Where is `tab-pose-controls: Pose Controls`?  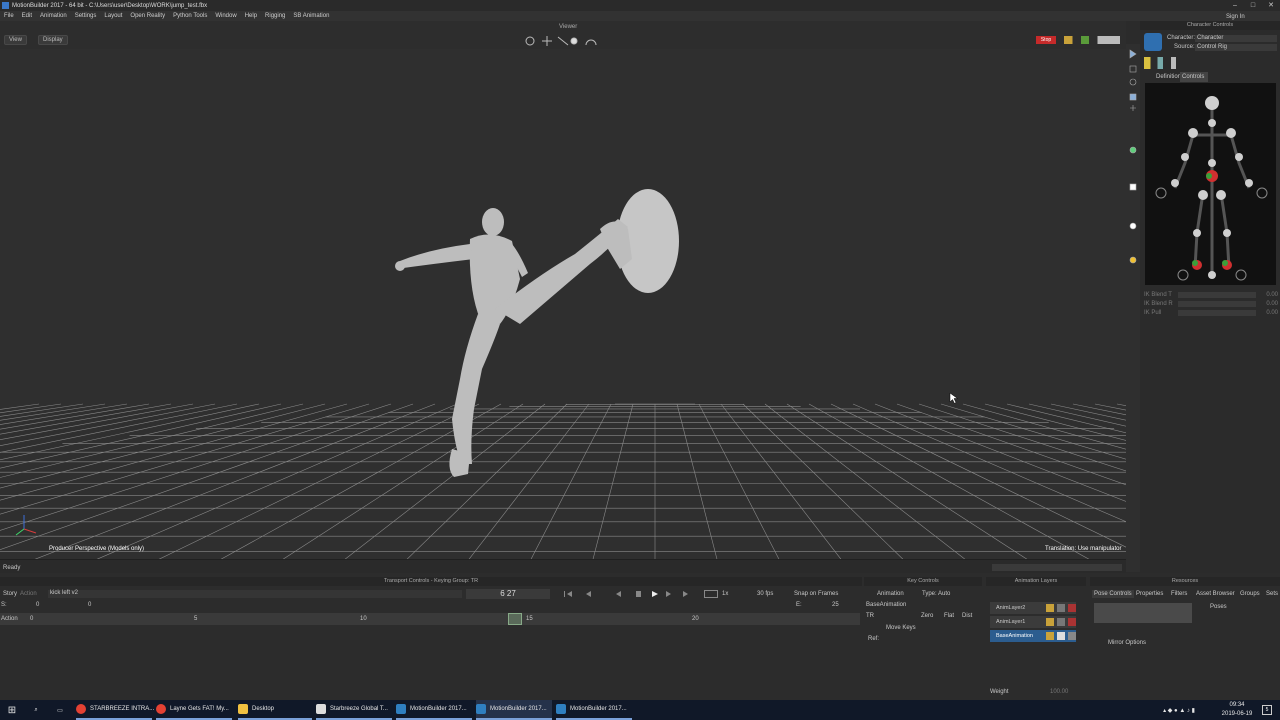
tab-pose-controls: Pose Controls is located at coordinates (1113, 594).